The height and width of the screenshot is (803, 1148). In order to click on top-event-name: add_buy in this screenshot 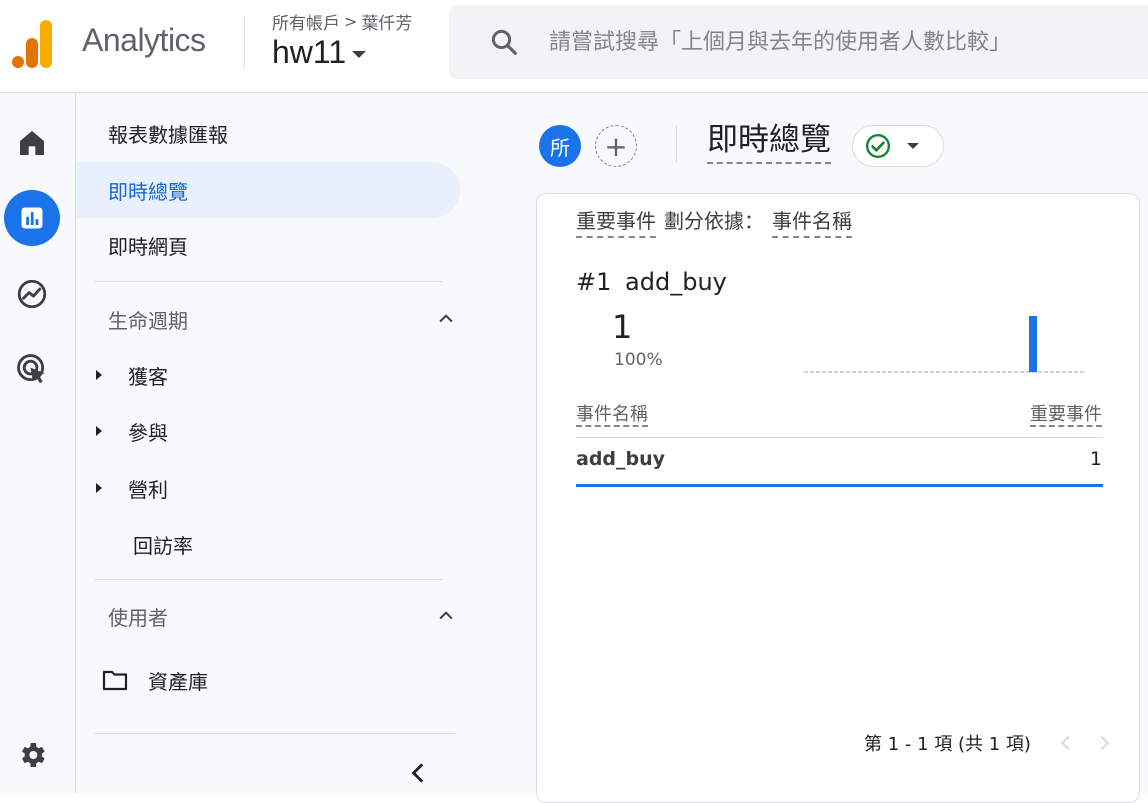, I will do `click(676, 282)`.